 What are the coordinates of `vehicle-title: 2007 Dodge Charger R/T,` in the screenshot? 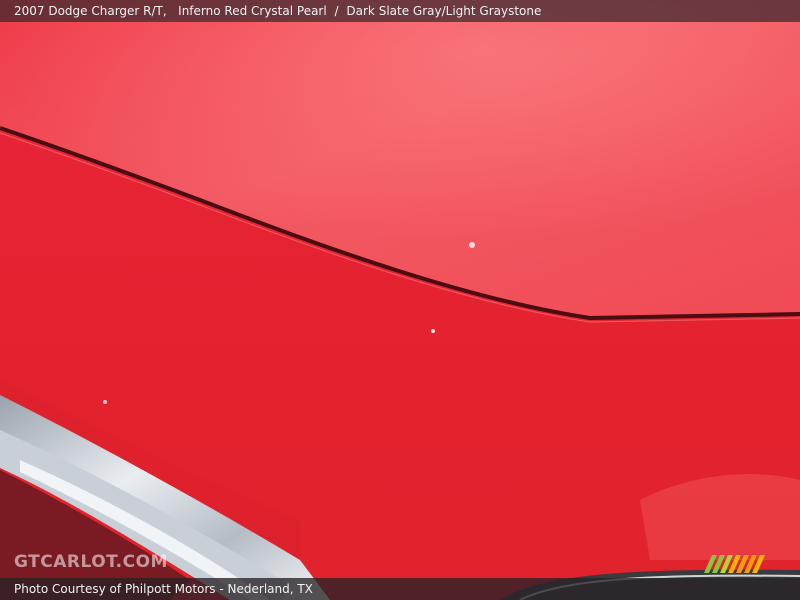 It's located at (90, 11).